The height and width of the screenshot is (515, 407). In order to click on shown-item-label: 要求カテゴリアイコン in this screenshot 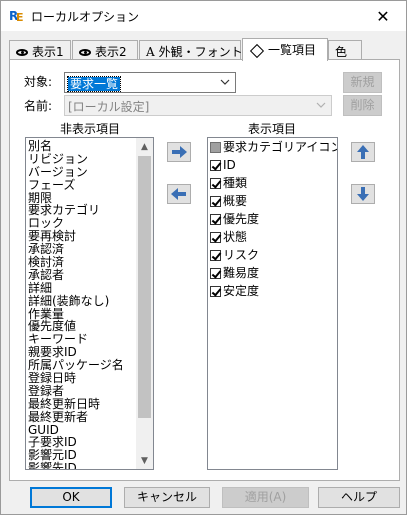, I will do `click(280, 147)`.